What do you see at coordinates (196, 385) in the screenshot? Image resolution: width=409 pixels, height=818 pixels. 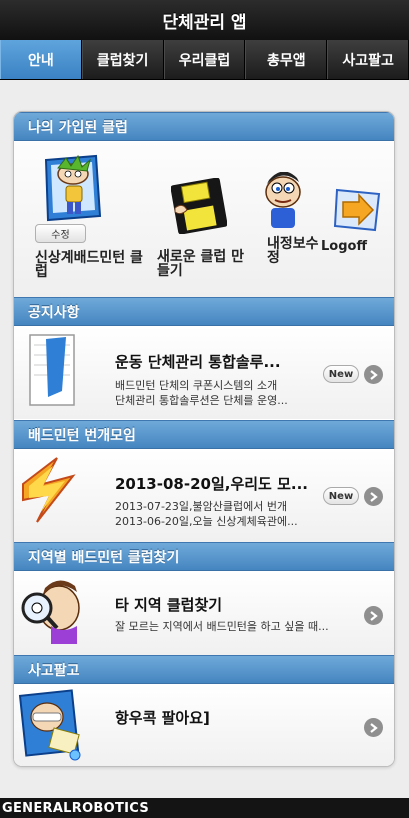 I see `notice-line-1: 배드민턴 단체의 쿠폰시스템의 소개` at bounding box center [196, 385].